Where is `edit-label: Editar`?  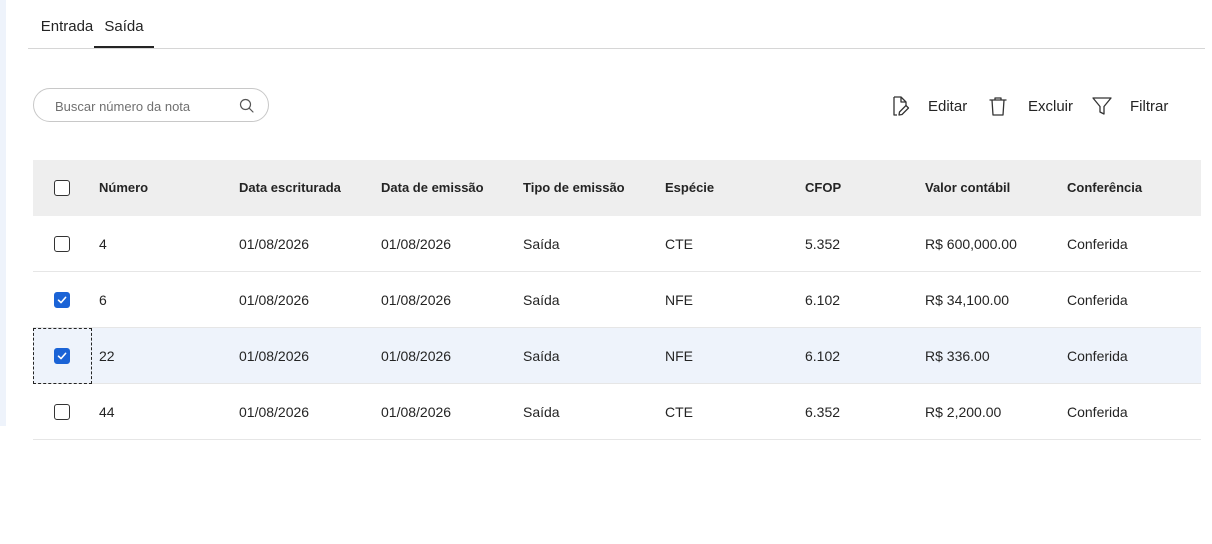 edit-label: Editar is located at coordinates (948, 106).